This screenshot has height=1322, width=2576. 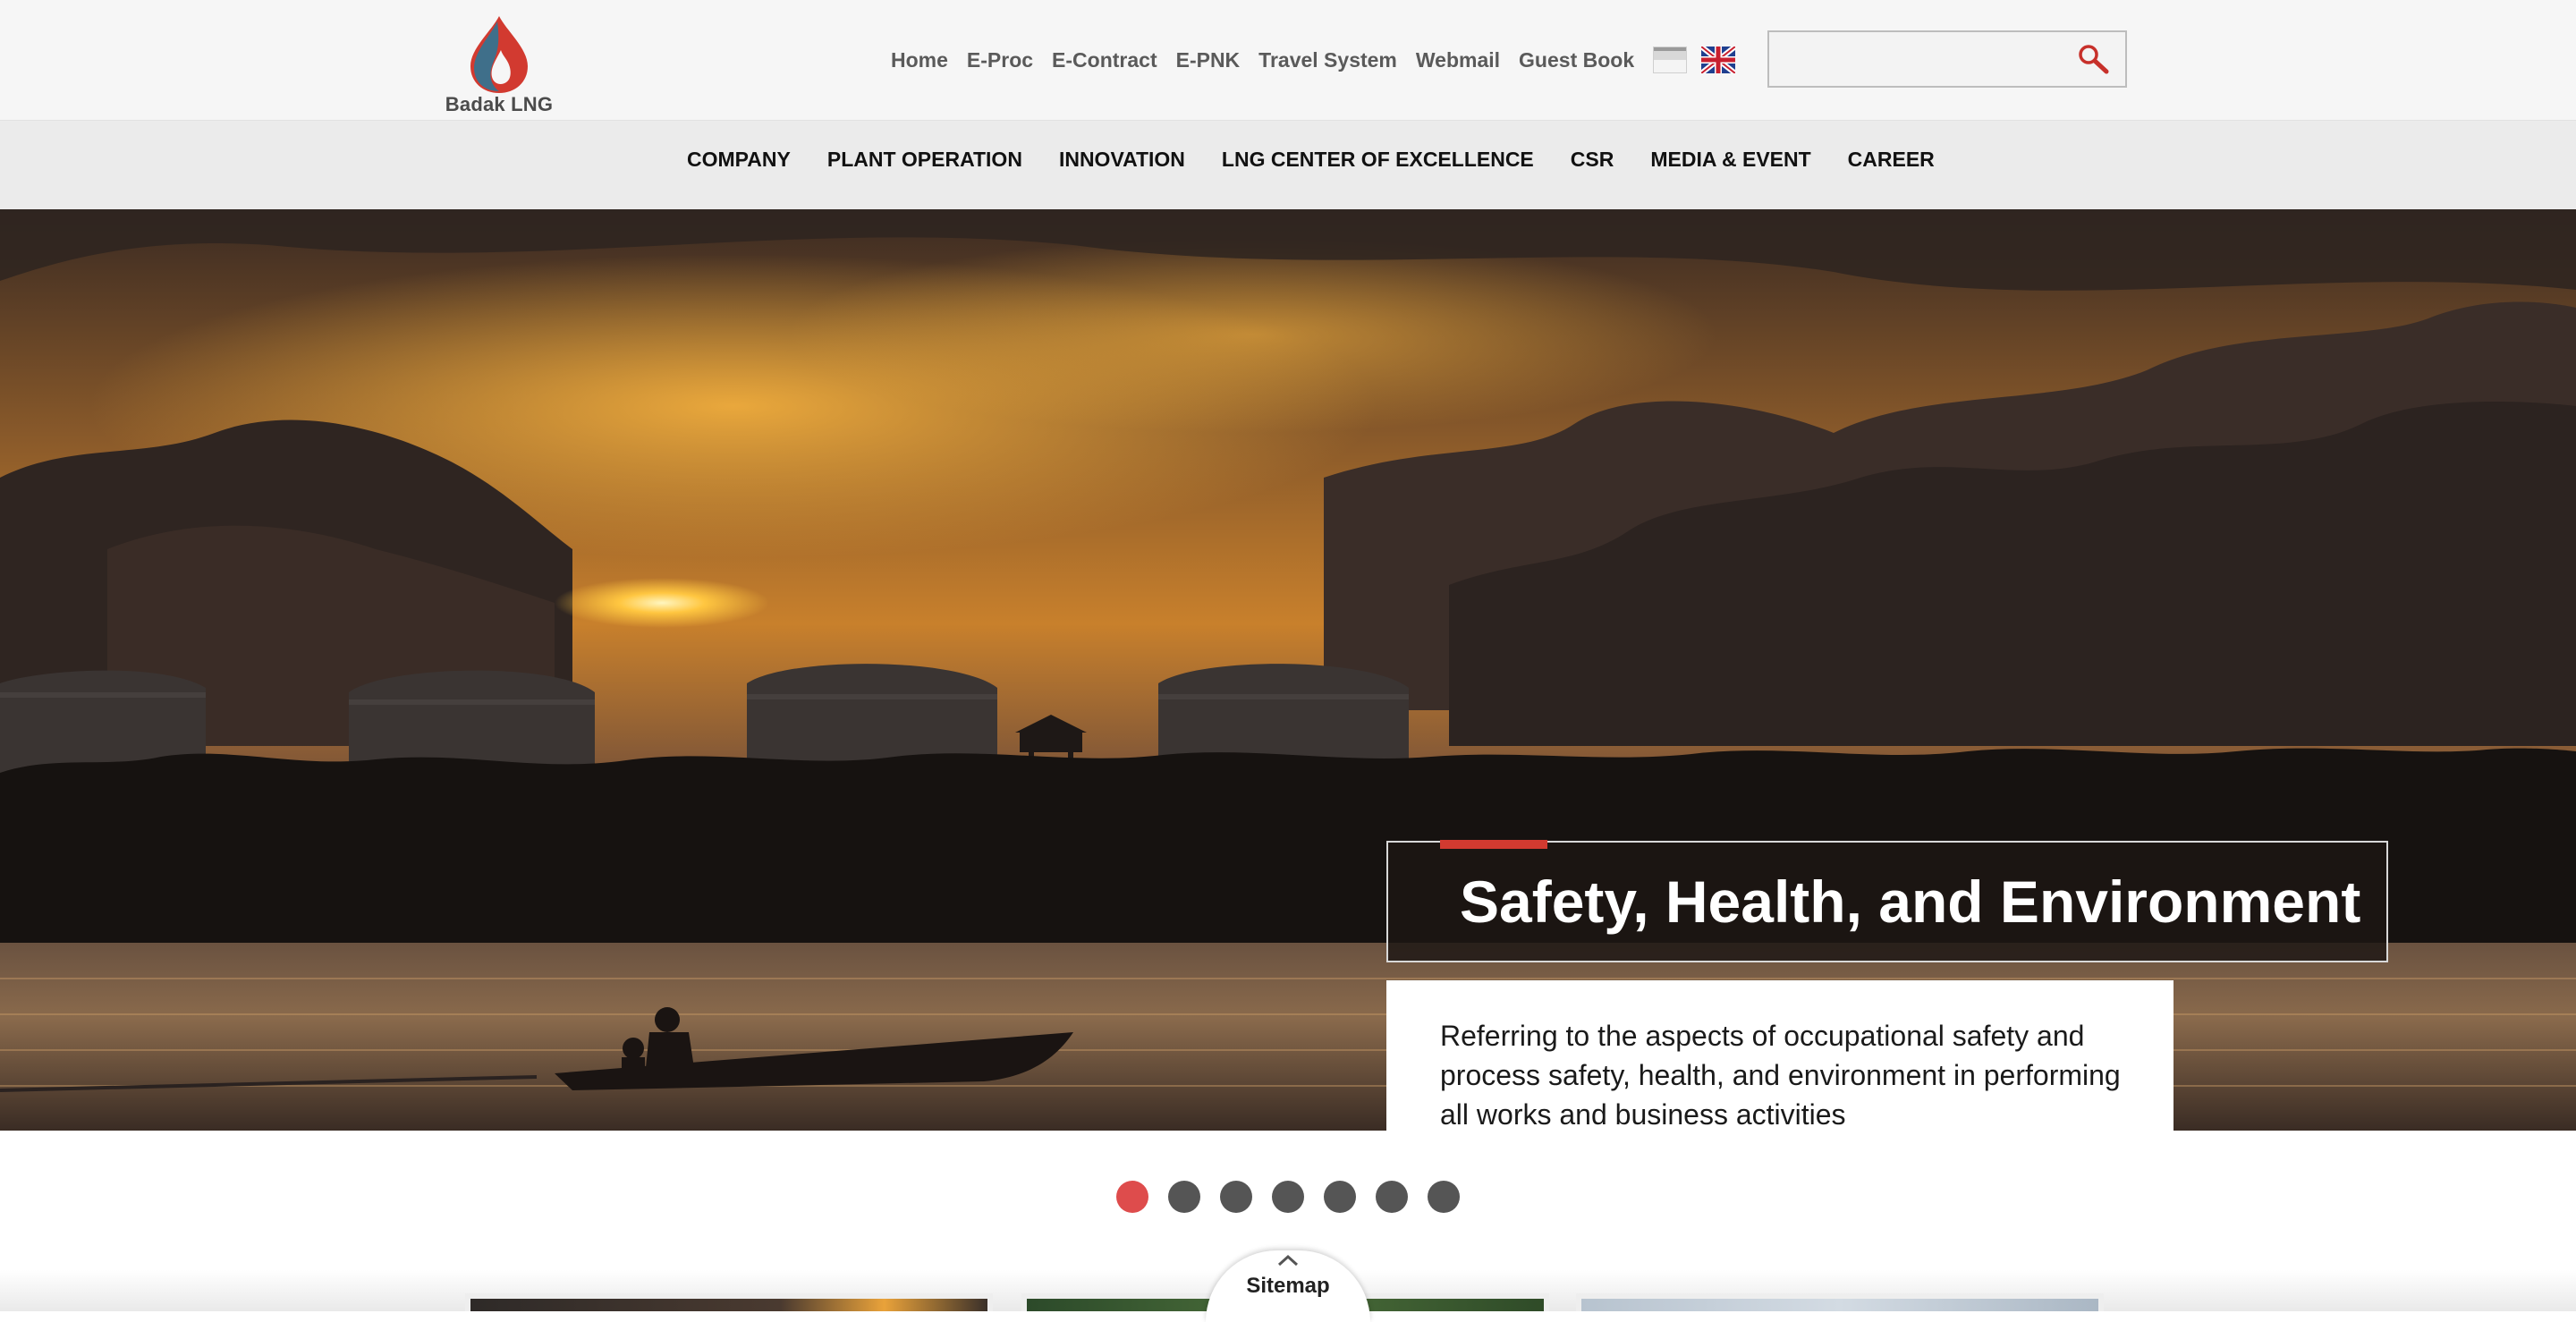 I want to click on utility-link-e-contract: E-Contract, so click(x=1104, y=61).